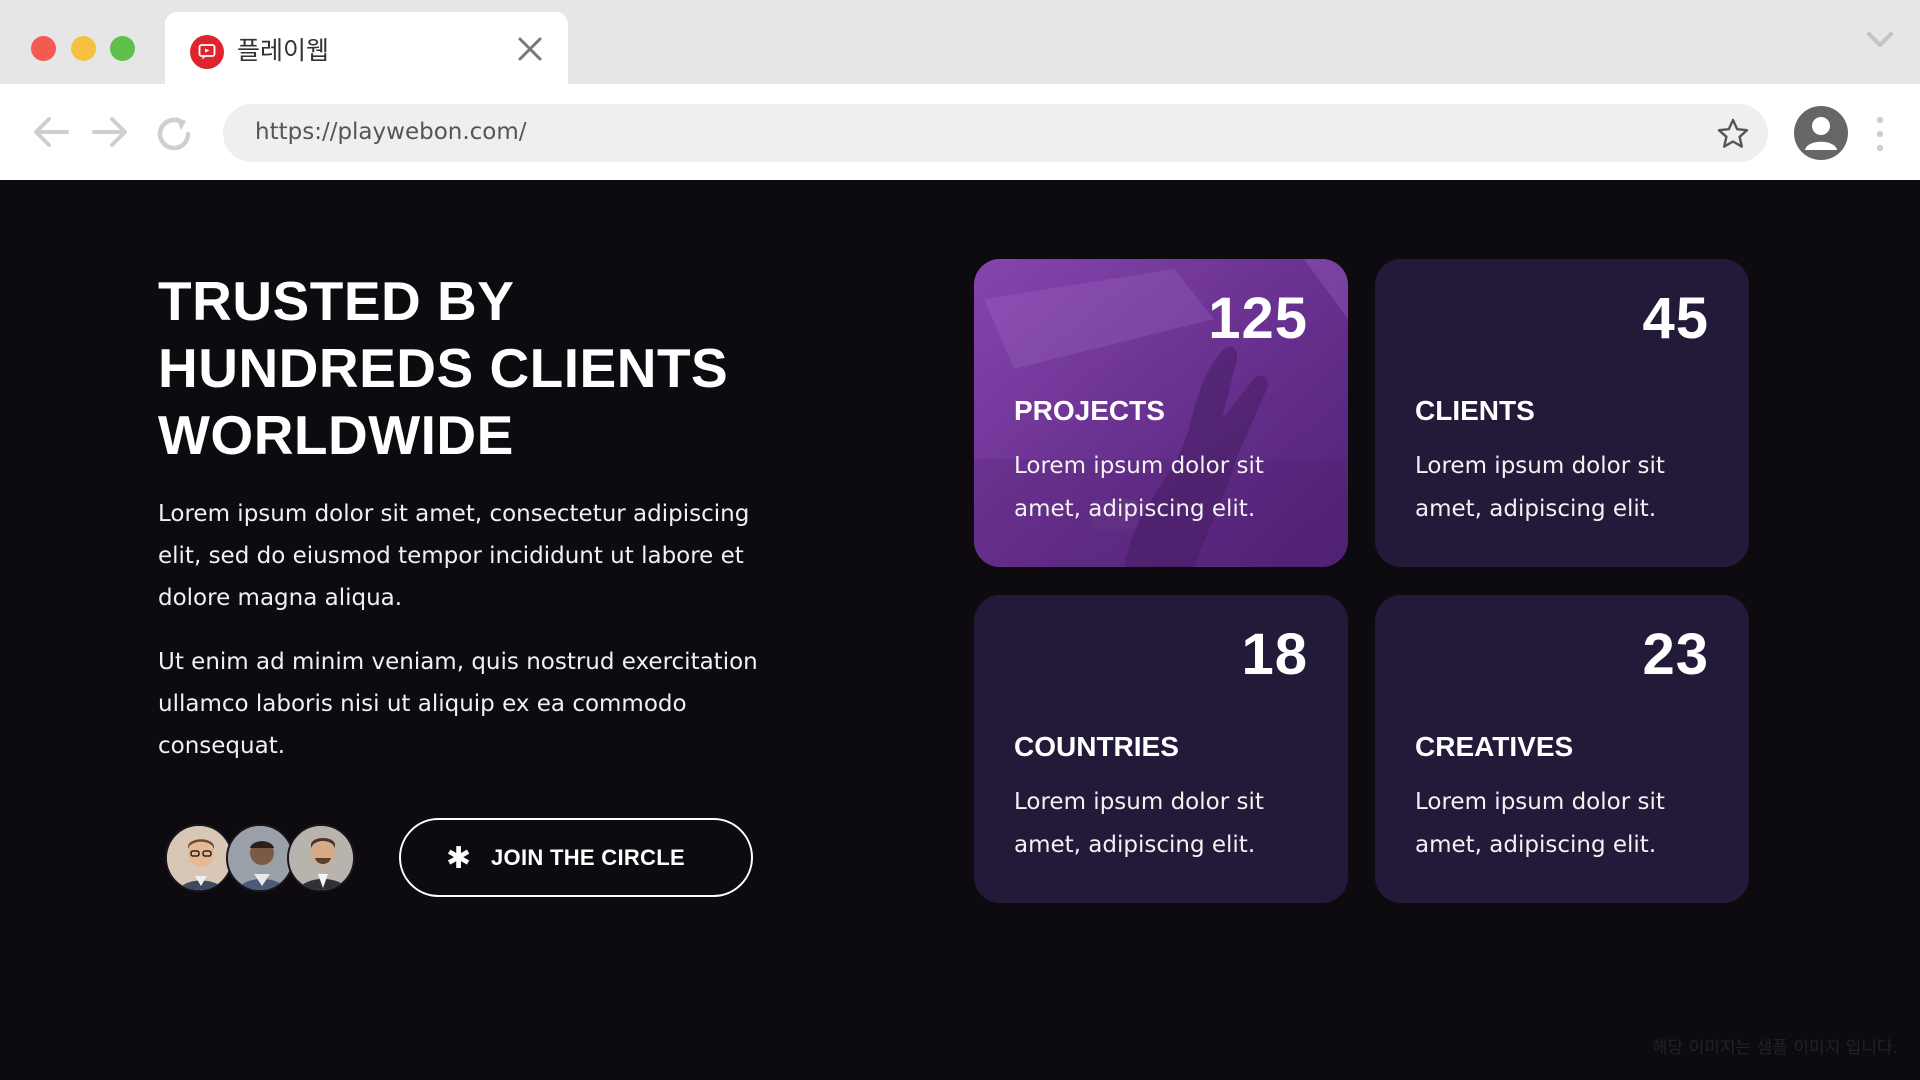 The width and height of the screenshot is (1920, 1080). I want to click on browser-toolbar: https://playwebon.com/, so click(960, 132).